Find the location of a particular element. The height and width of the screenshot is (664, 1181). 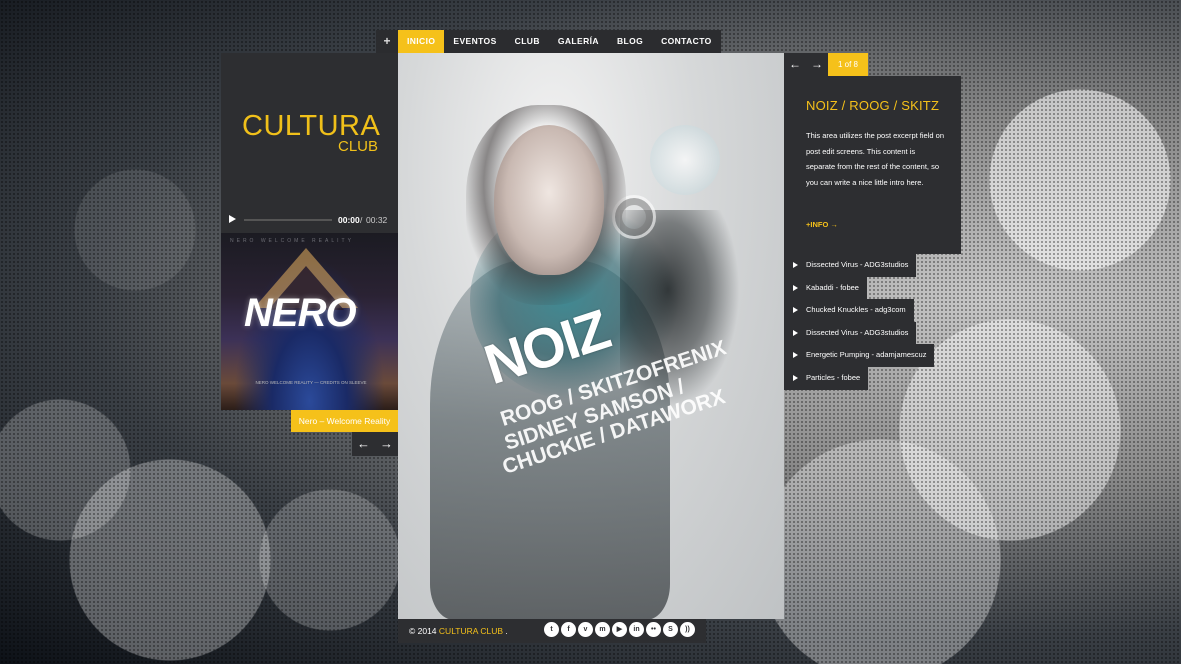

post-next-button: → is located at coordinates (817, 64).